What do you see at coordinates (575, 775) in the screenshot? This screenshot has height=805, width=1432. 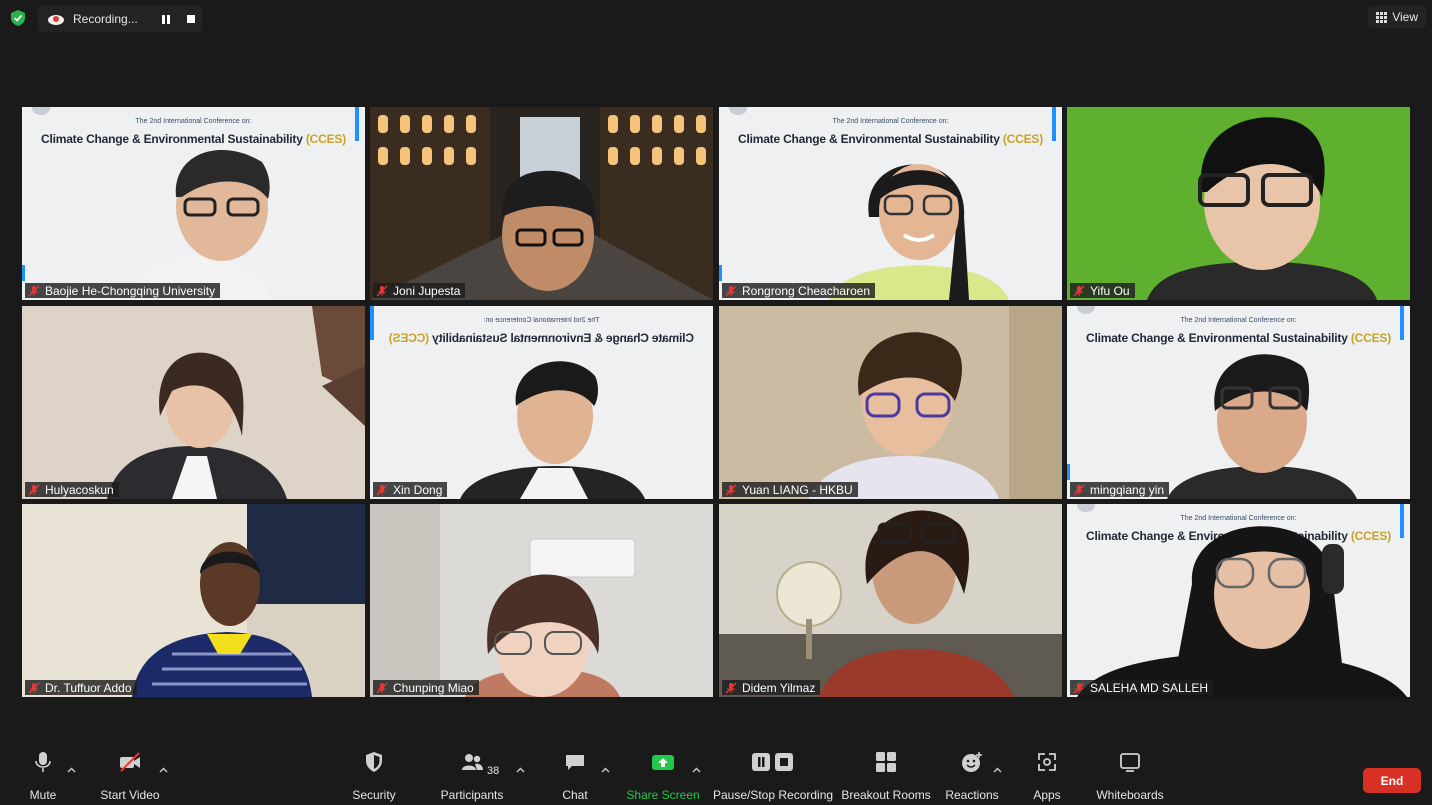 I see `chat-button: Chat` at bounding box center [575, 775].